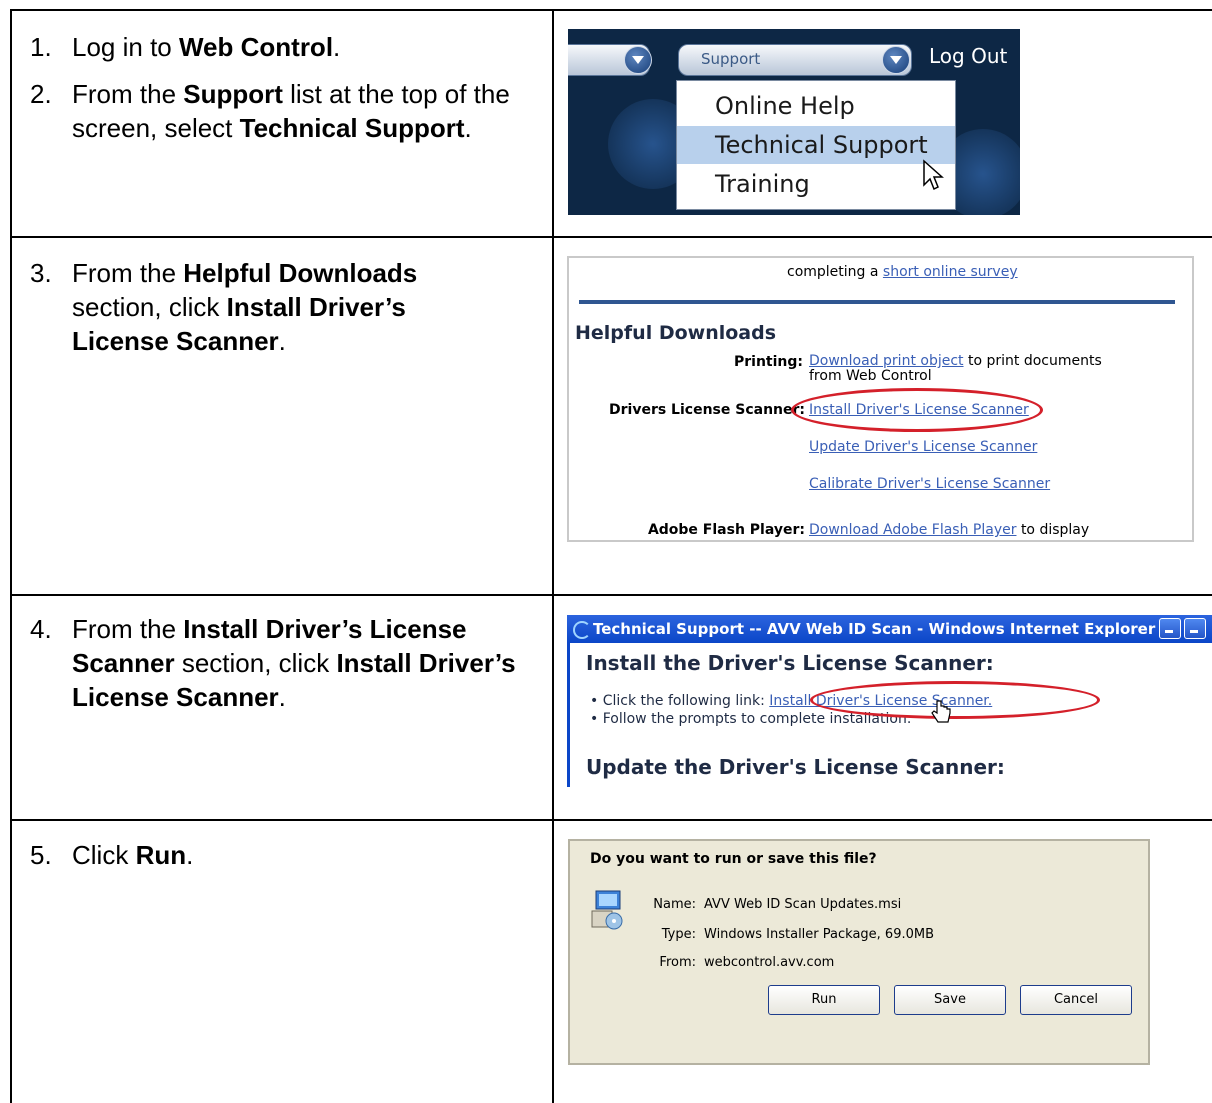 The image size is (1212, 1103). I want to click on download-print-object-link: Download print object, so click(886, 361).